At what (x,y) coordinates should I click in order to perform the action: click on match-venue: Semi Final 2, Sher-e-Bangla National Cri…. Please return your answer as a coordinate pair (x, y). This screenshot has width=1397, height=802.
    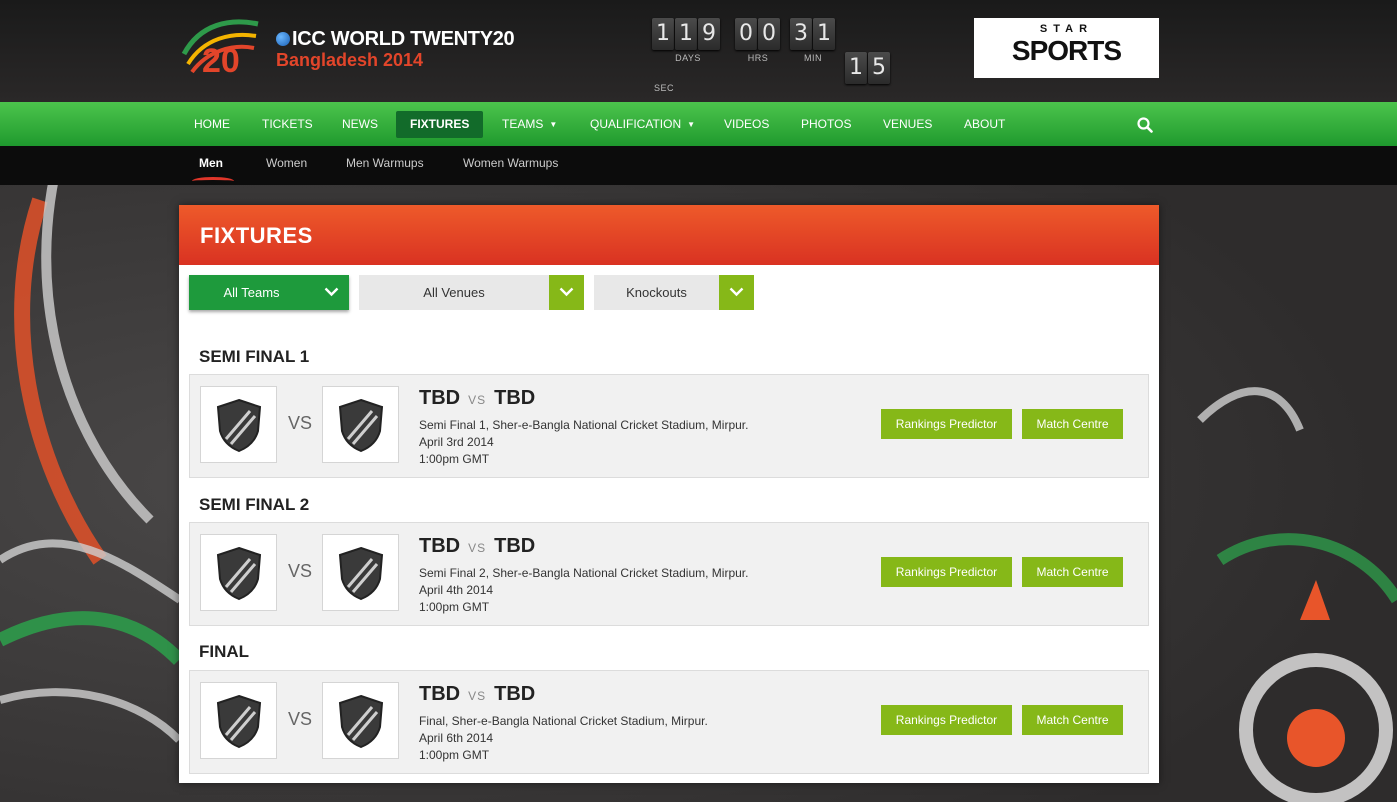
    Looking at the image, I should click on (584, 573).